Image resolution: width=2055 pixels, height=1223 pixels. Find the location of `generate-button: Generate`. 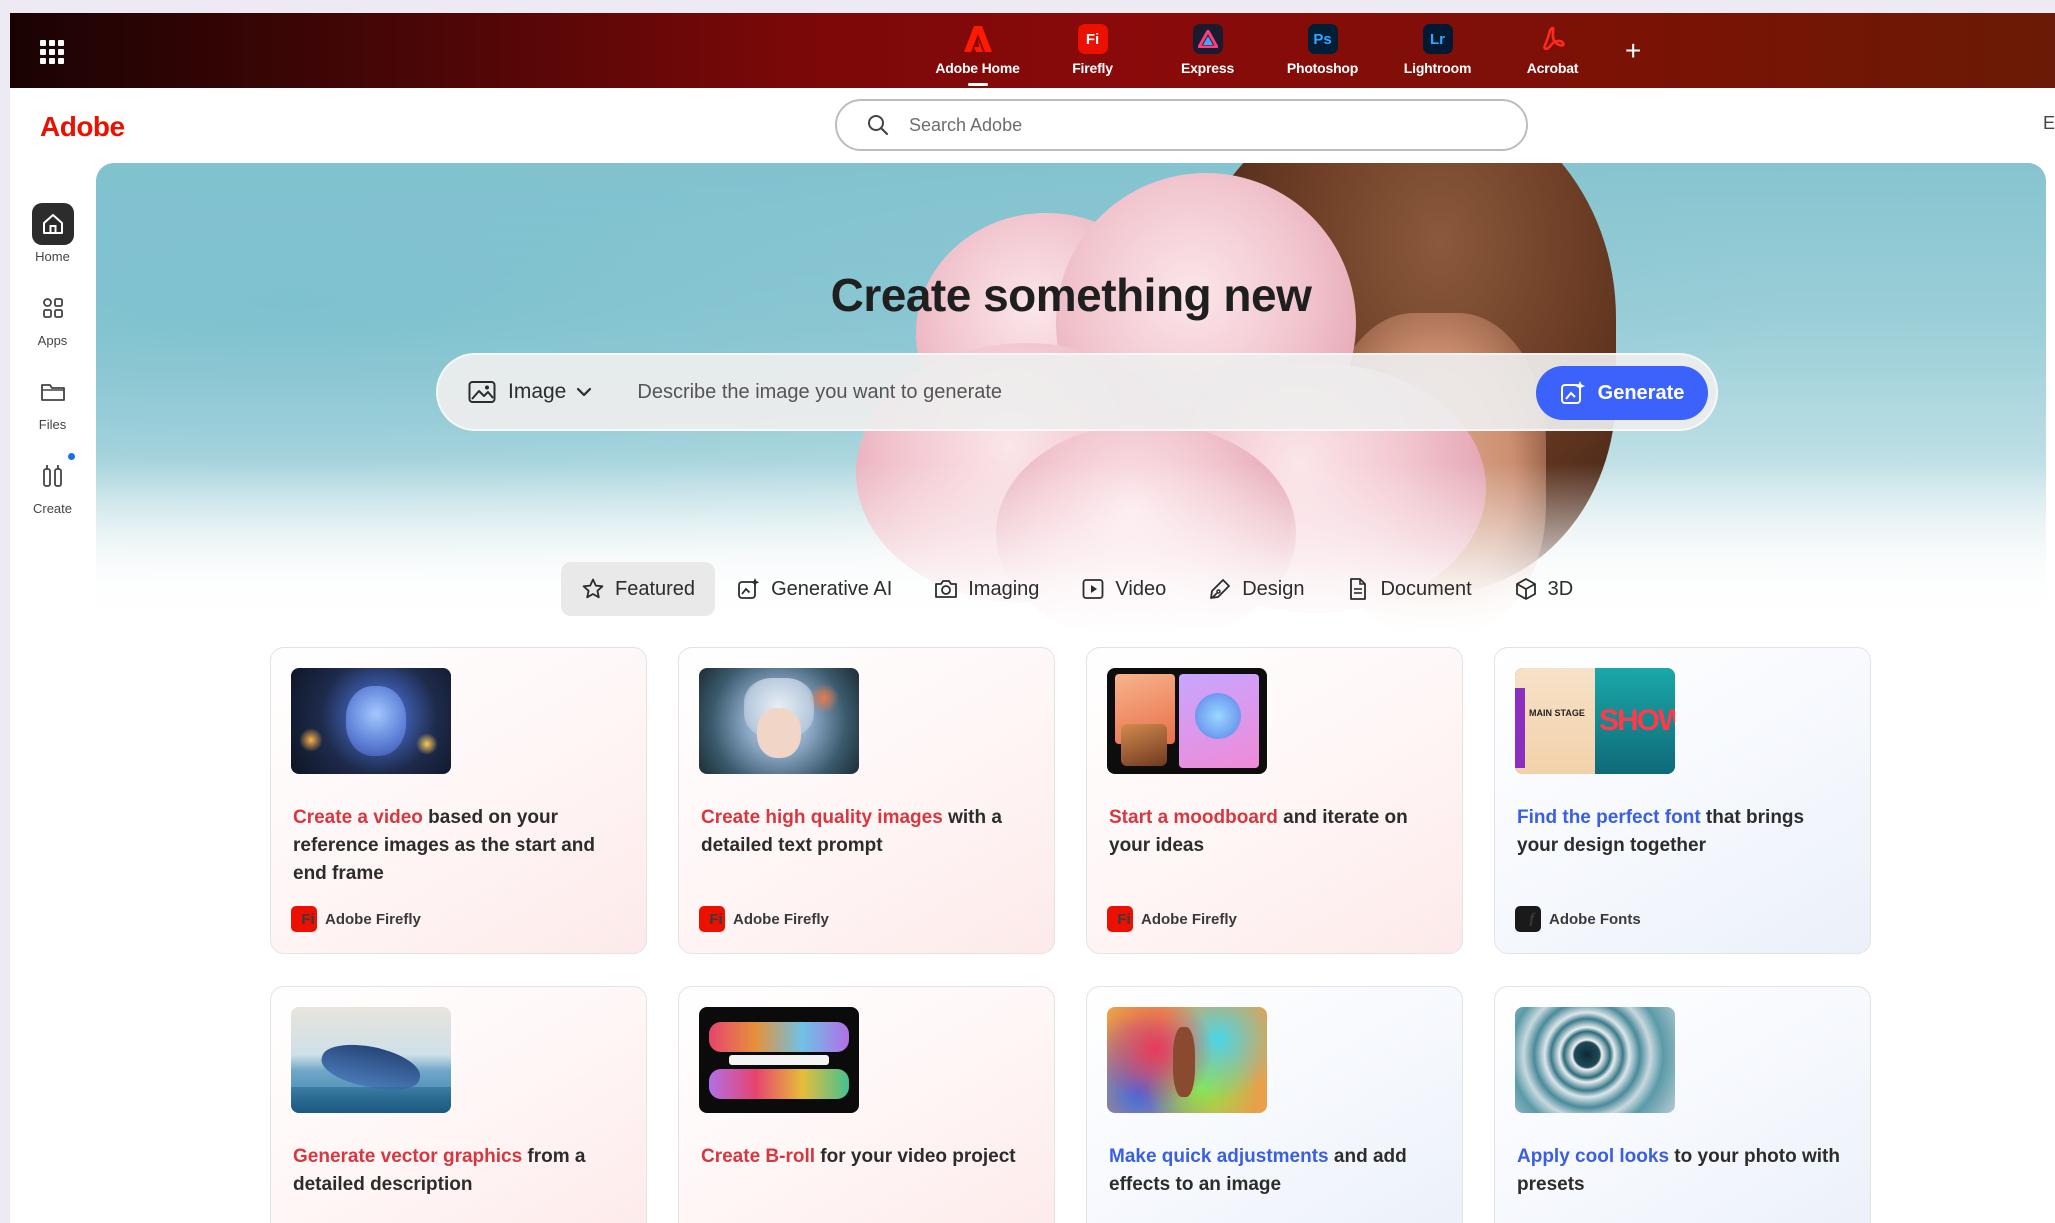

generate-button: Generate is located at coordinates (1622, 393).